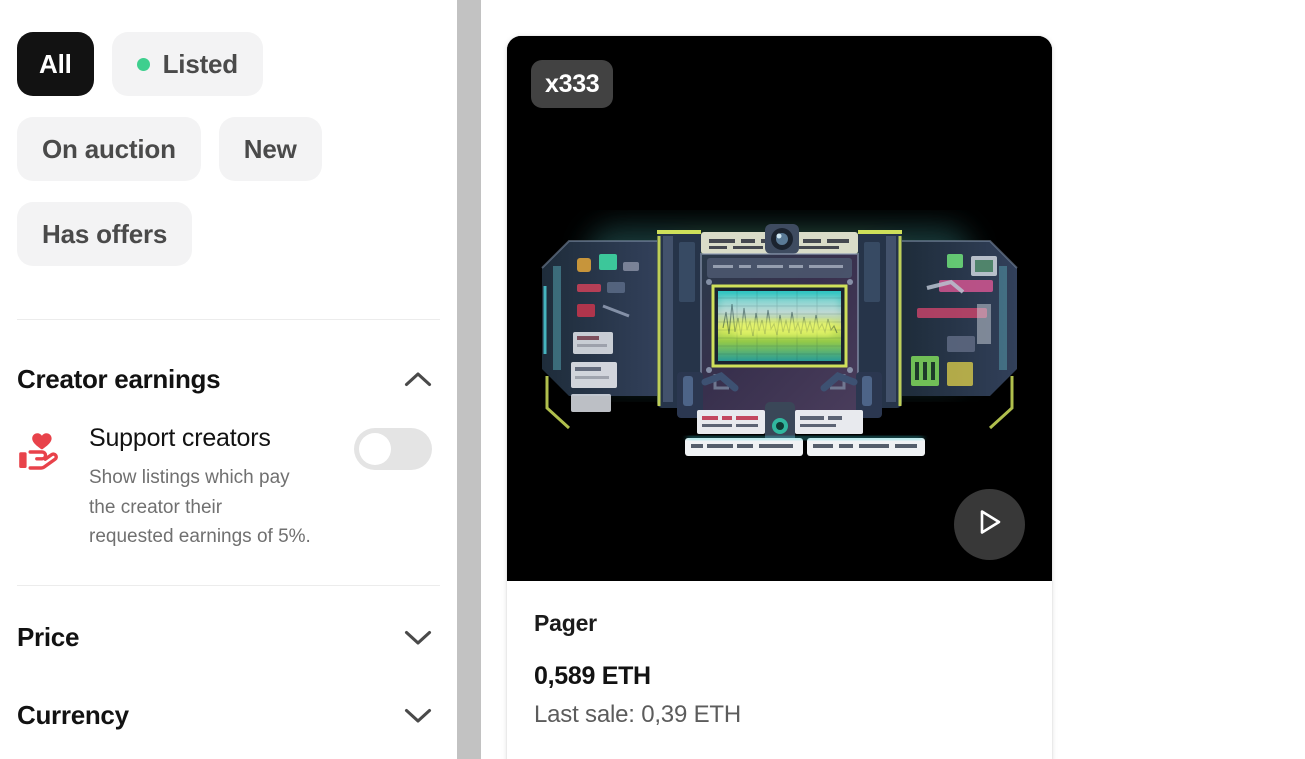 This screenshot has height=759, width=1305. What do you see at coordinates (73, 715) in the screenshot?
I see `section-title-currency: Currency` at bounding box center [73, 715].